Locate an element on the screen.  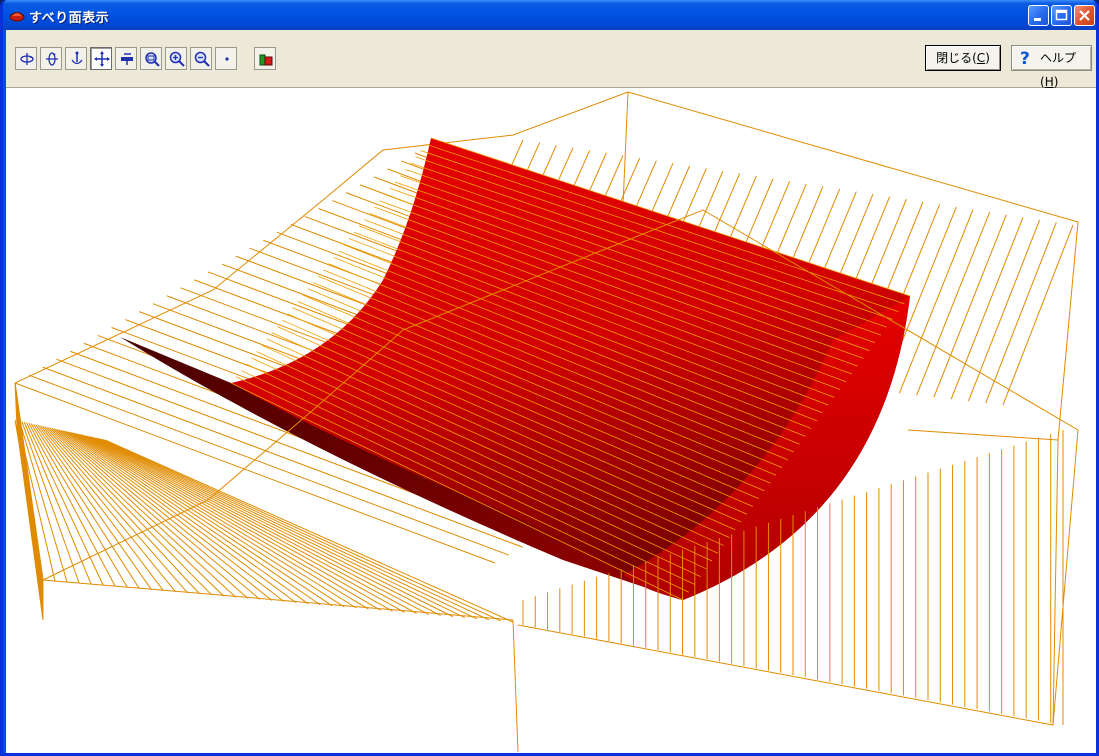
close-dialog-button: 閉じる(C) is located at coordinates (963, 58).